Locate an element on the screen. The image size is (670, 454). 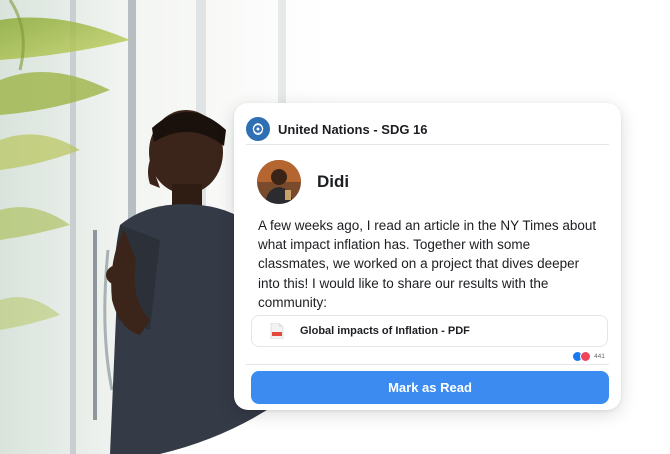
header-divider is located at coordinates (427, 144).